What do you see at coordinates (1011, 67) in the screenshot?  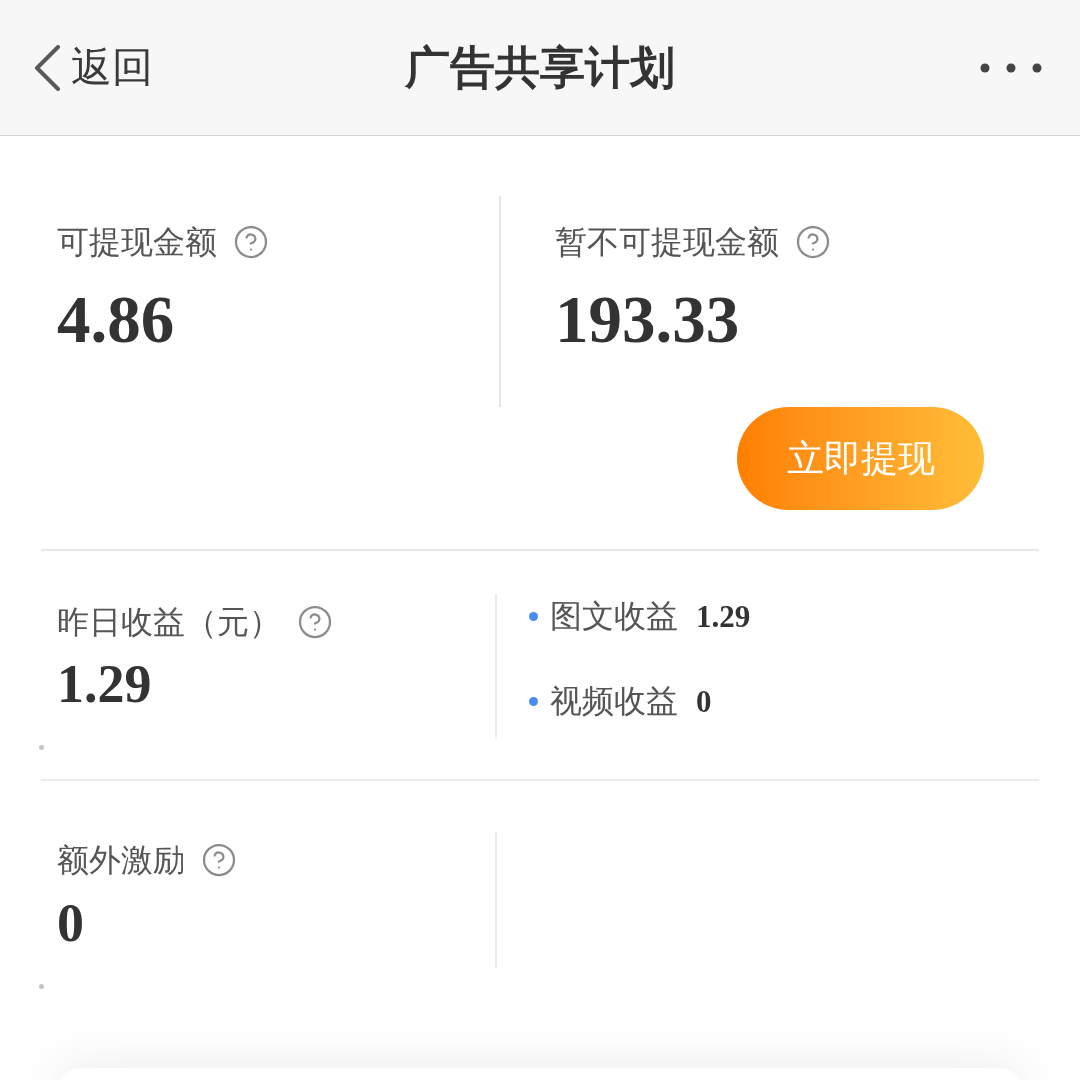 I see `more-icon` at bounding box center [1011, 67].